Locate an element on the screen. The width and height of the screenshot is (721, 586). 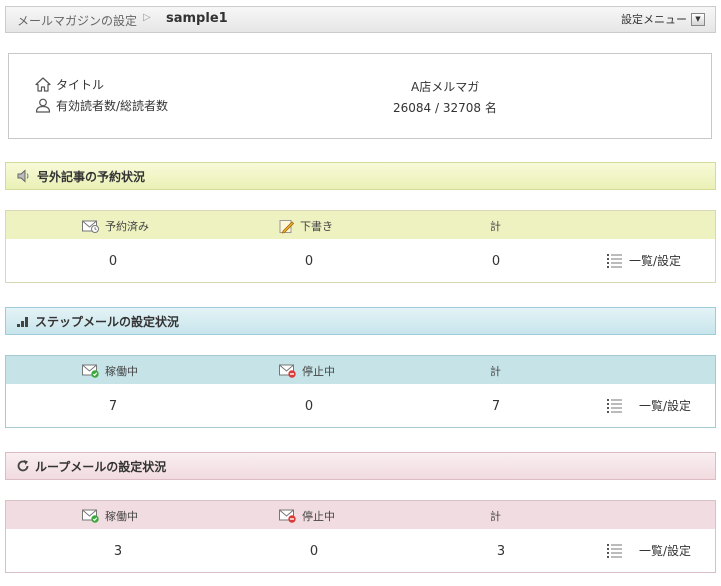
total-label: 計 is located at coordinates (495, 226).